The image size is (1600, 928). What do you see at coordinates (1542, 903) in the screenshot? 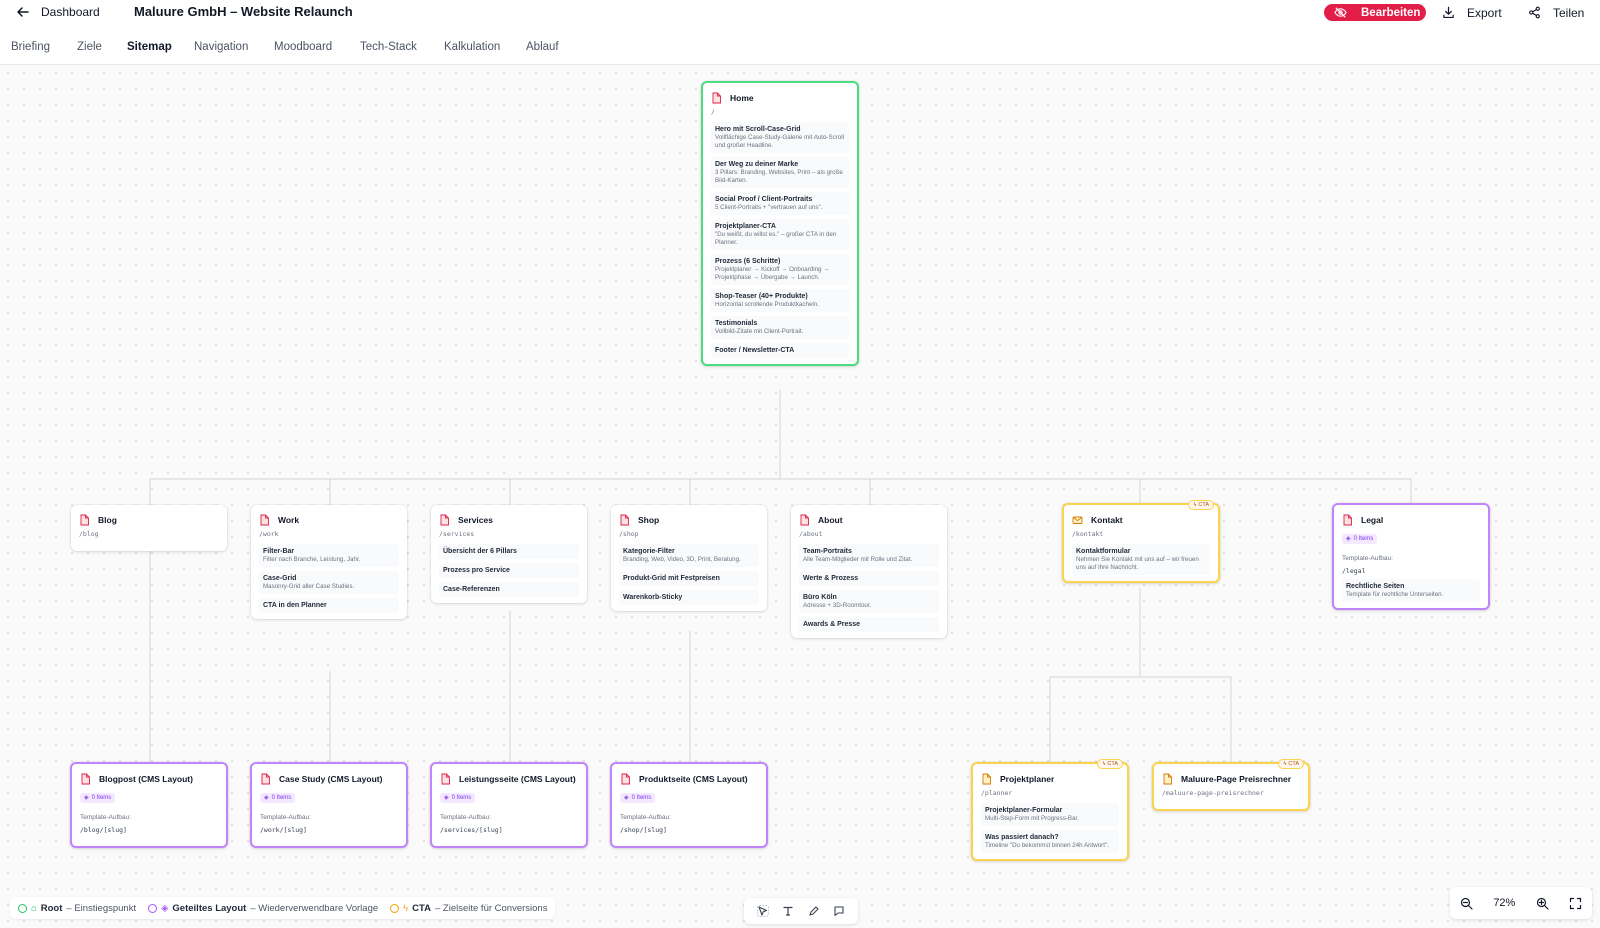
I see `zoom-in-icon` at bounding box center [1542, 903].